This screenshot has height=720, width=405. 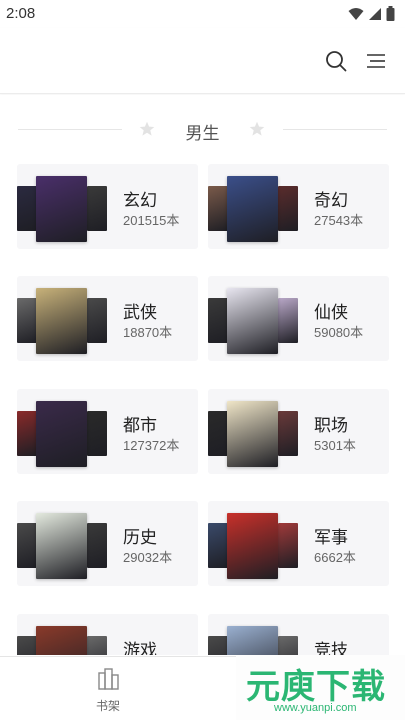 I want to click on watermark-logo: 元庾下载 www.yuanpi.com, so click(x=320, y=687).